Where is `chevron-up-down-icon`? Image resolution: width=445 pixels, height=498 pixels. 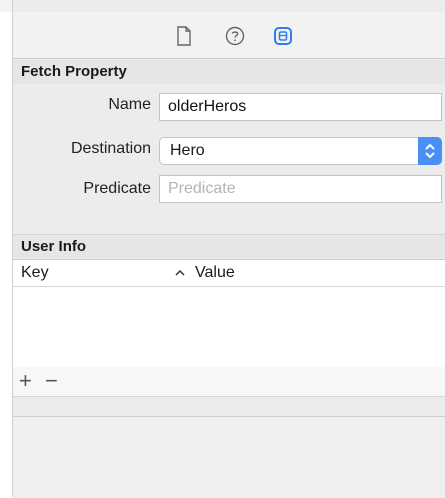 chevron-up-down-icon is located at coordinates (430, 151).